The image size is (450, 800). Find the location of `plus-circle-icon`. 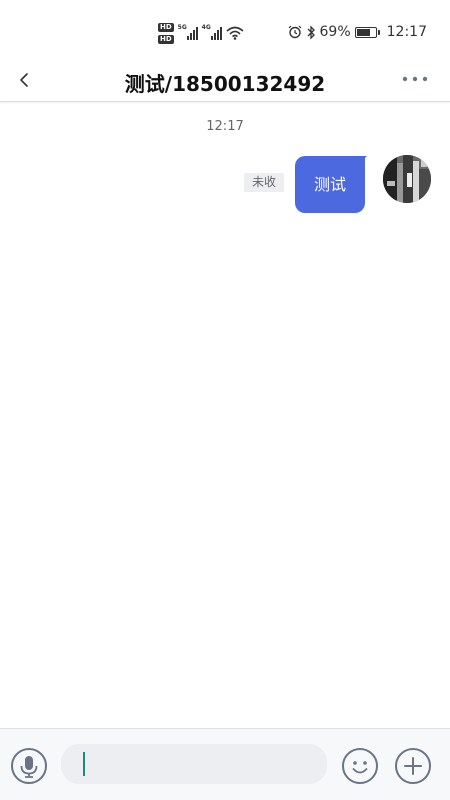

plus-circle-icon is located at coordinates (413, 766).